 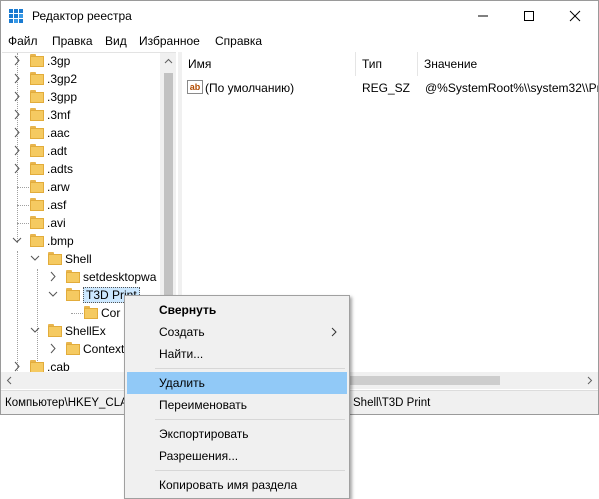 I want to click on tree-item-label: Cor, so click(x=111, y=313).